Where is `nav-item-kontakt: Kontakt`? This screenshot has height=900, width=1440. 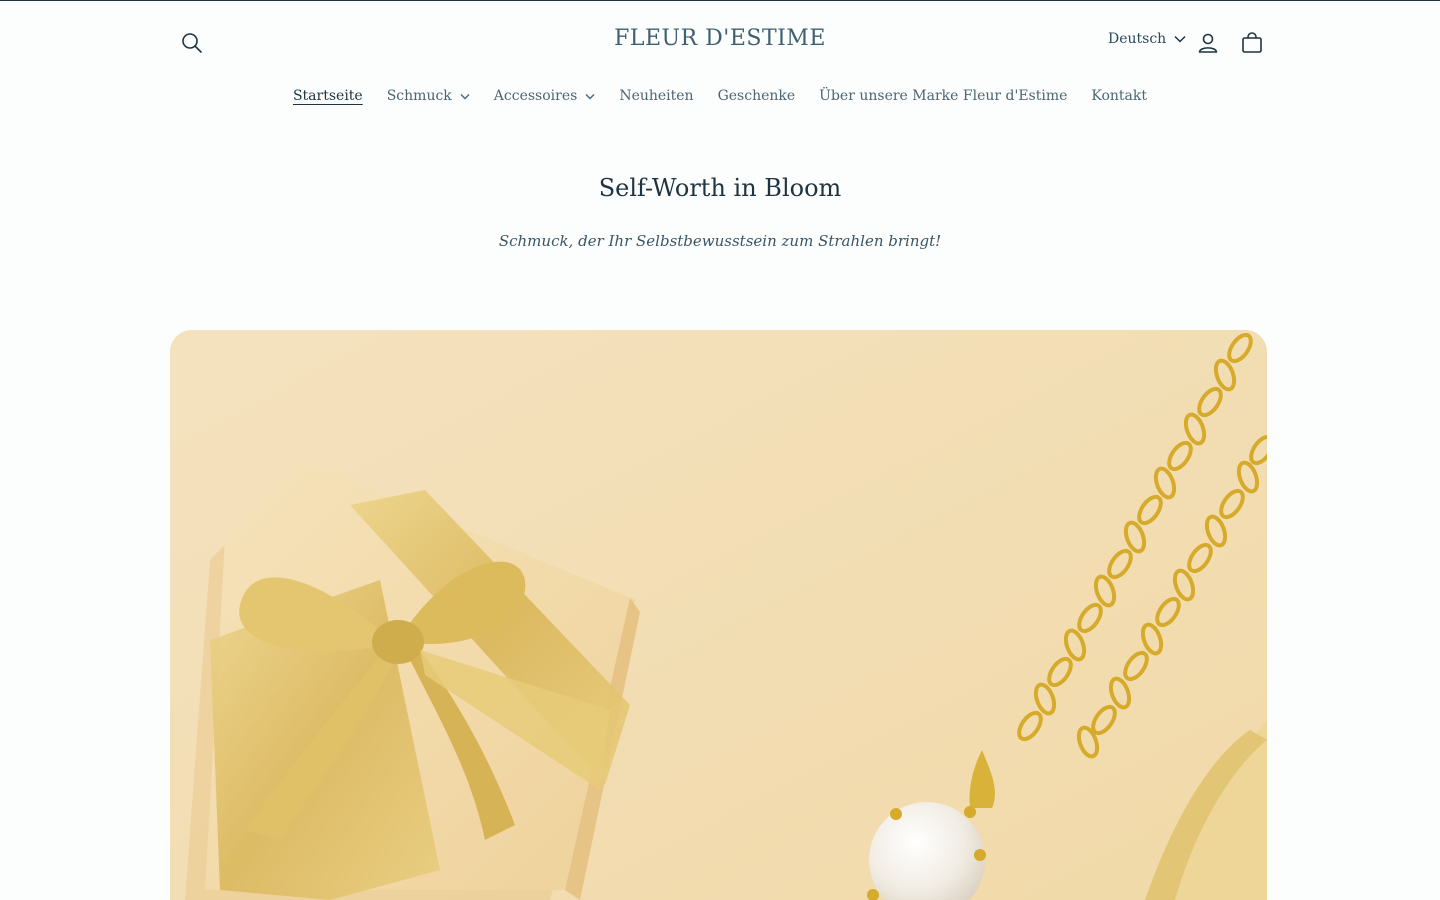
nav-item-kontakt: Kontakt is located at coordinates (1119, 96).